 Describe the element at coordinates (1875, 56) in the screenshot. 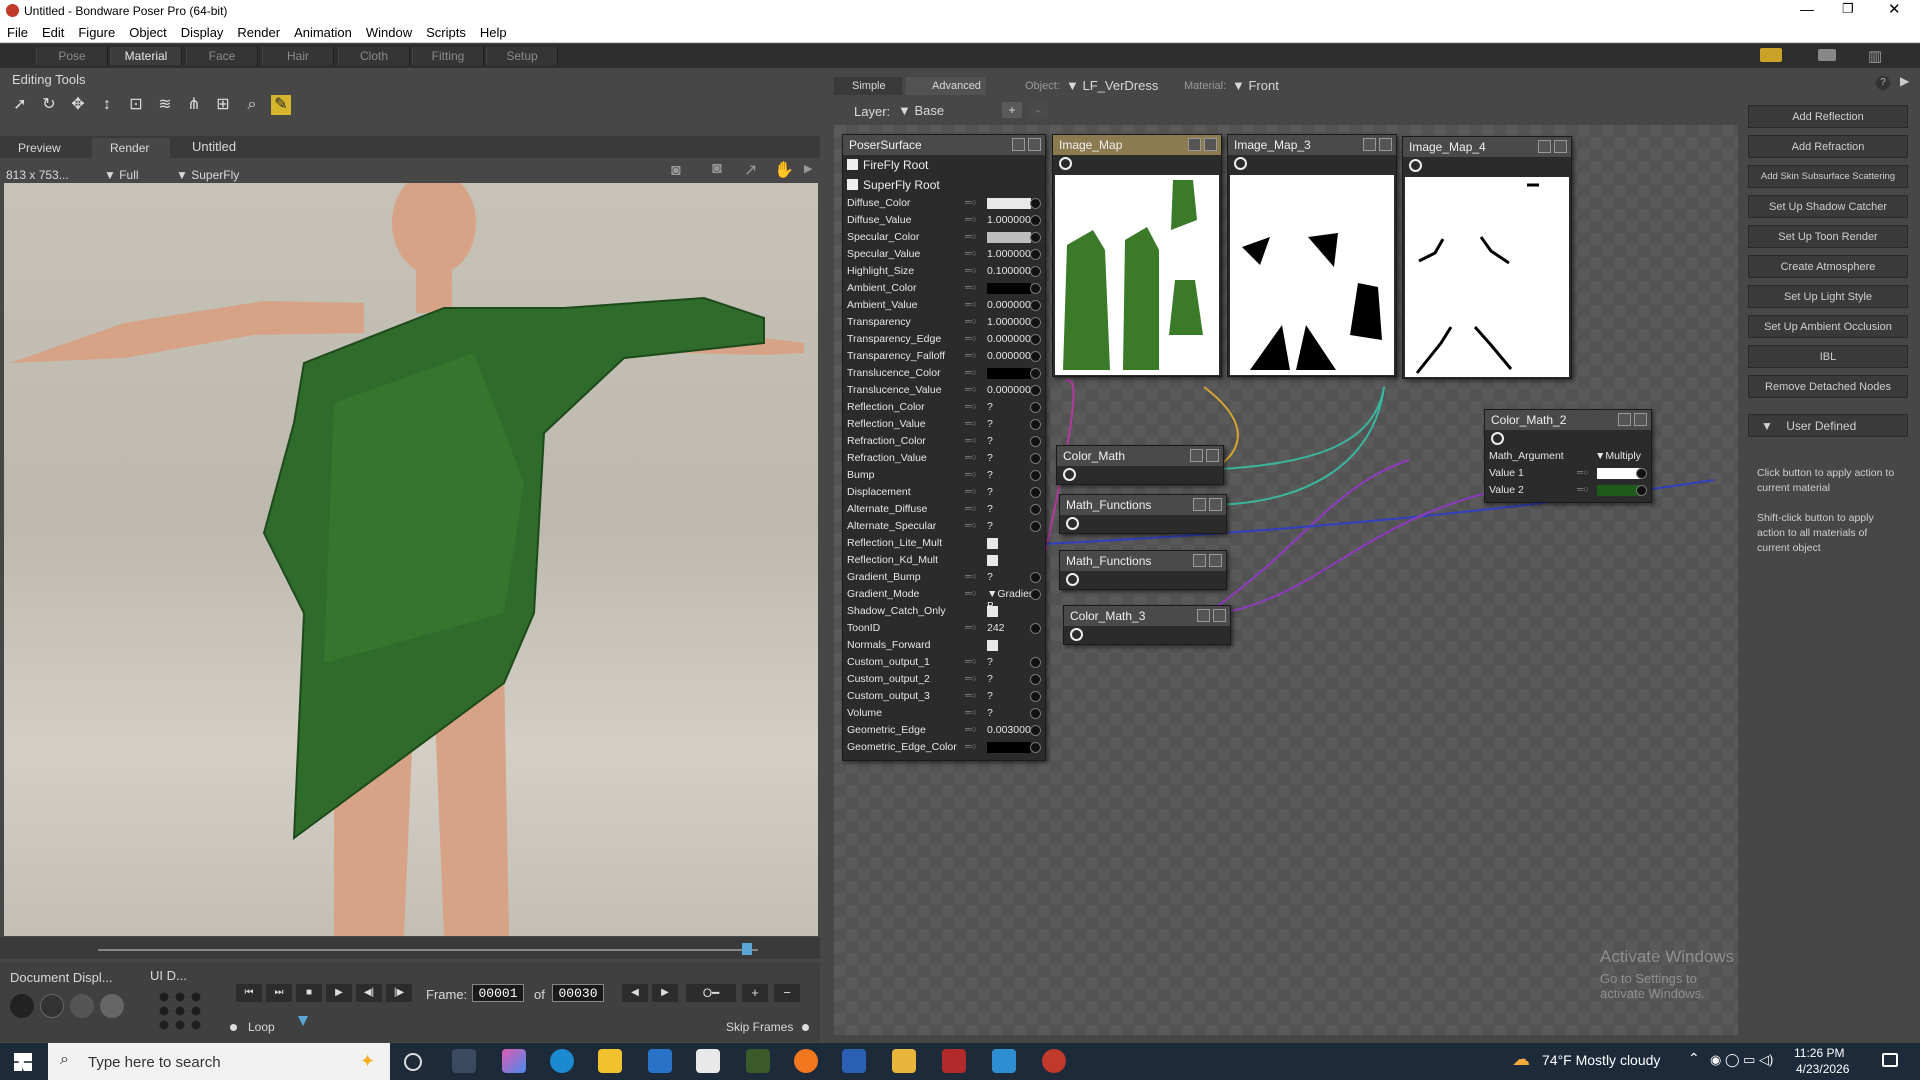

I see `library-icon: ▥` at that location.